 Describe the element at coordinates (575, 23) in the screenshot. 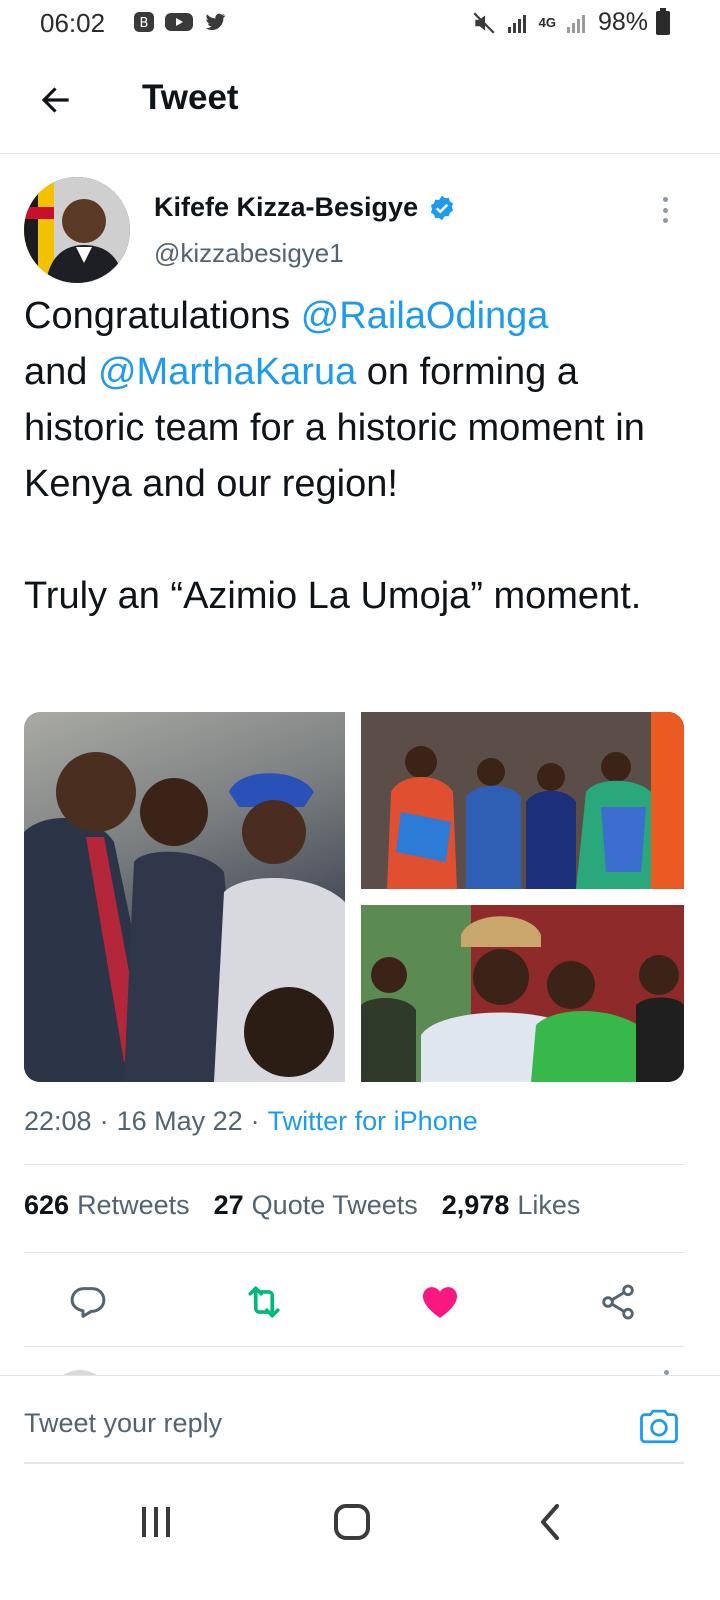

I see `signal-secondary-icon` at that location.